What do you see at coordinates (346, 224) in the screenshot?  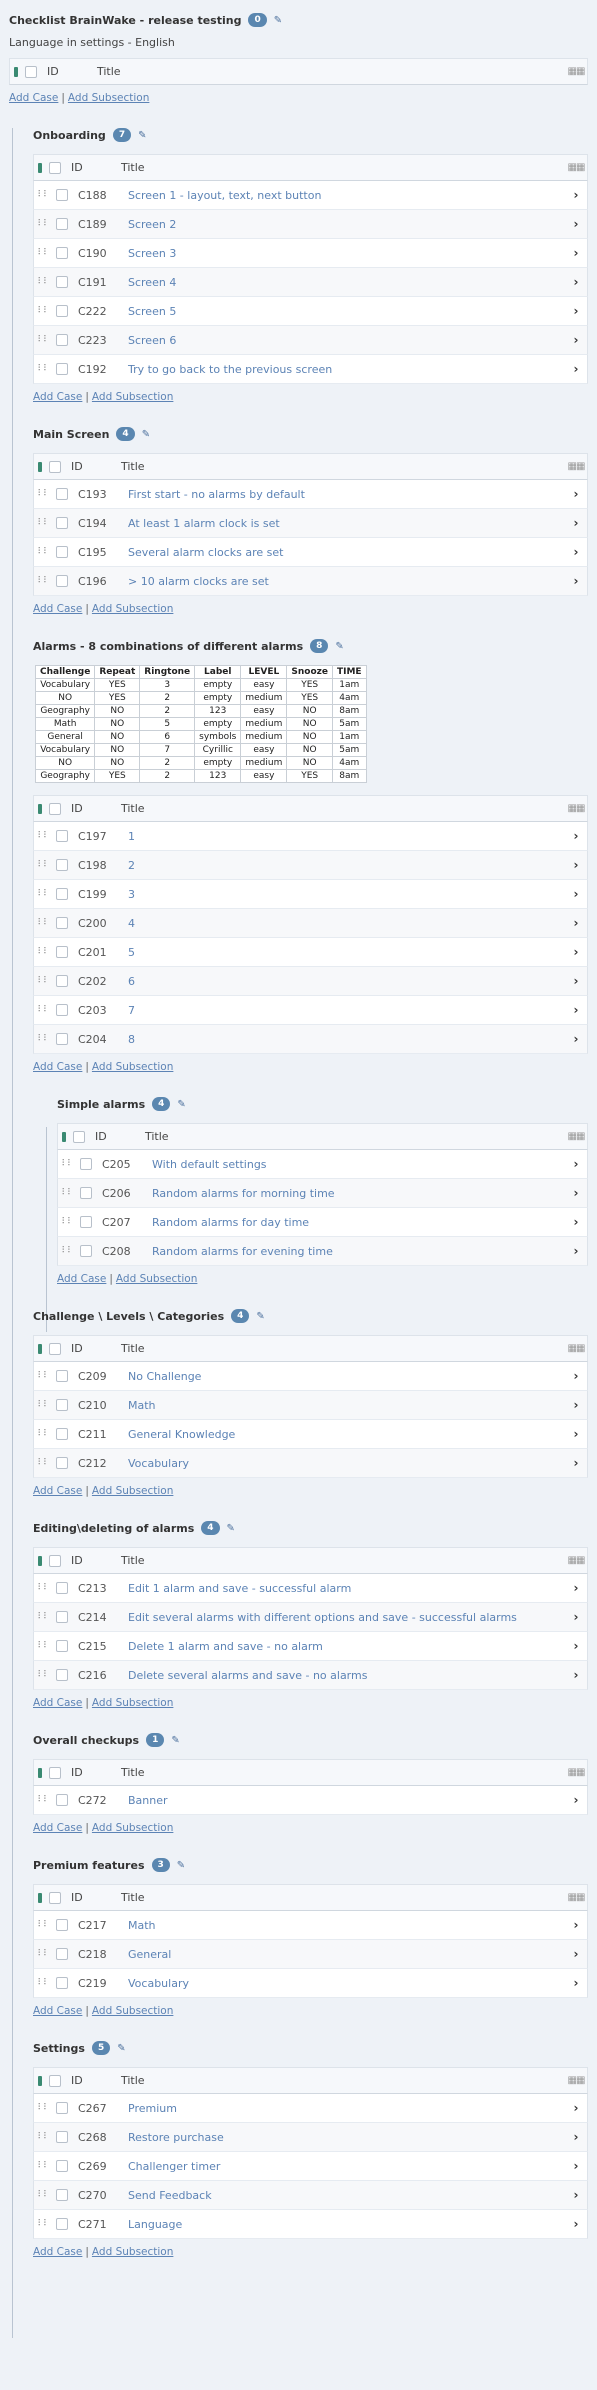 I see `case-title-link: Screen 2` at bounding box center [346, 224].